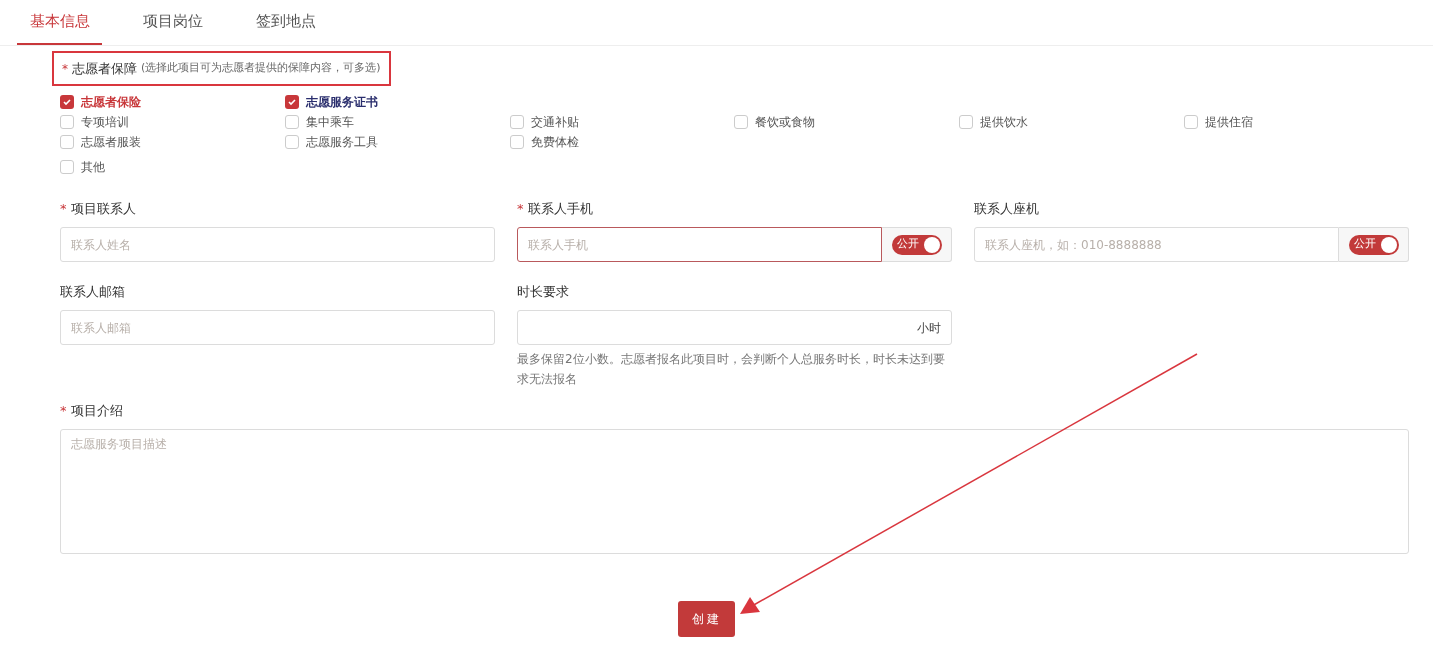  Describe the element at coordinates (96, 411) in the screenshot. I see `field-label: 项目介绍` at that location.